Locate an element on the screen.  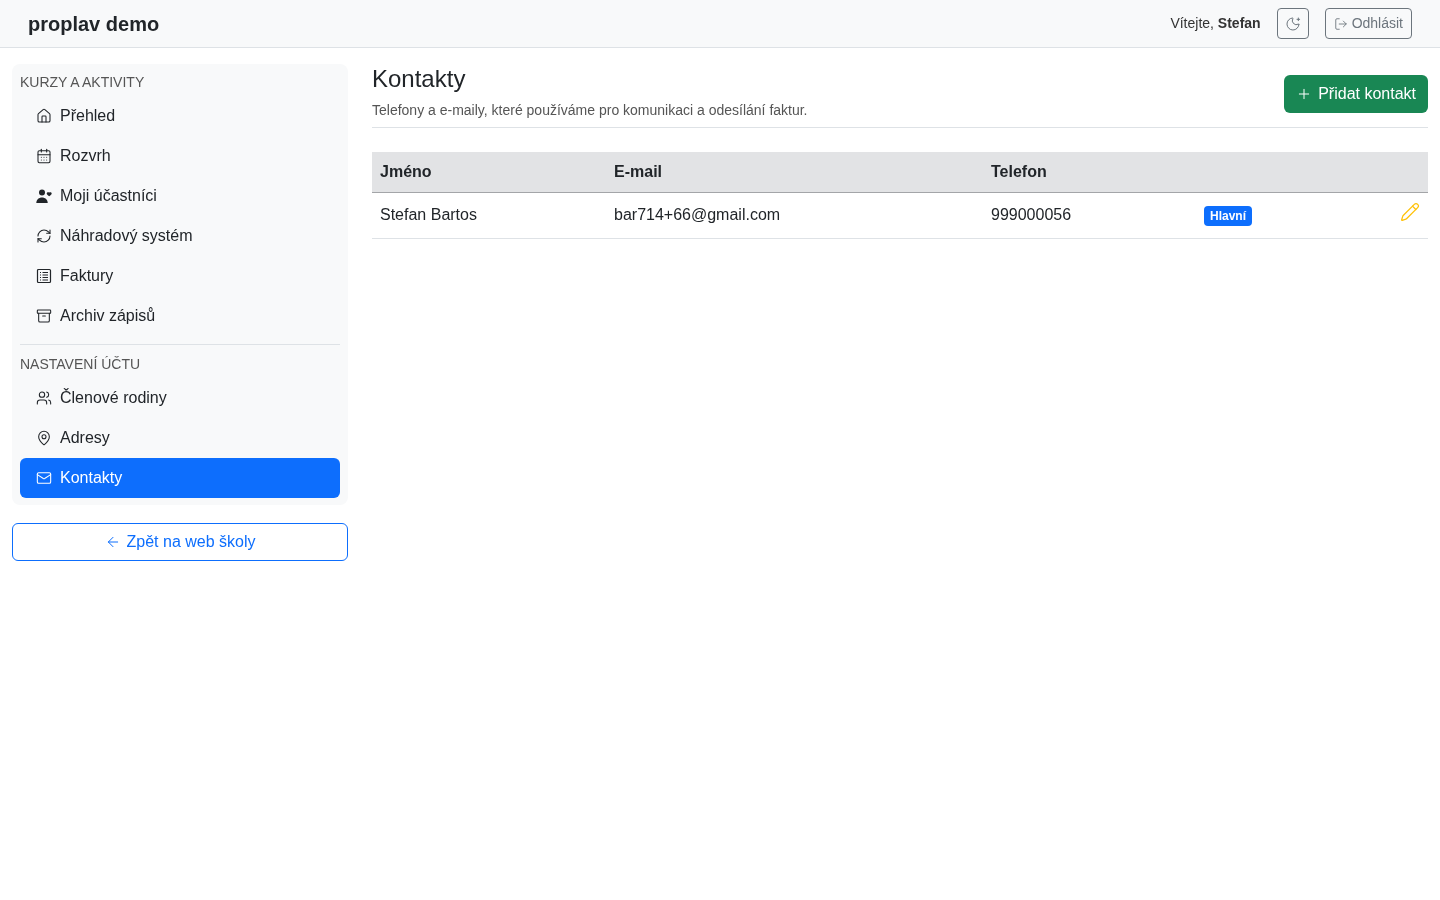
logout-button: Odhlásit is located at coordinates (1368, 23).